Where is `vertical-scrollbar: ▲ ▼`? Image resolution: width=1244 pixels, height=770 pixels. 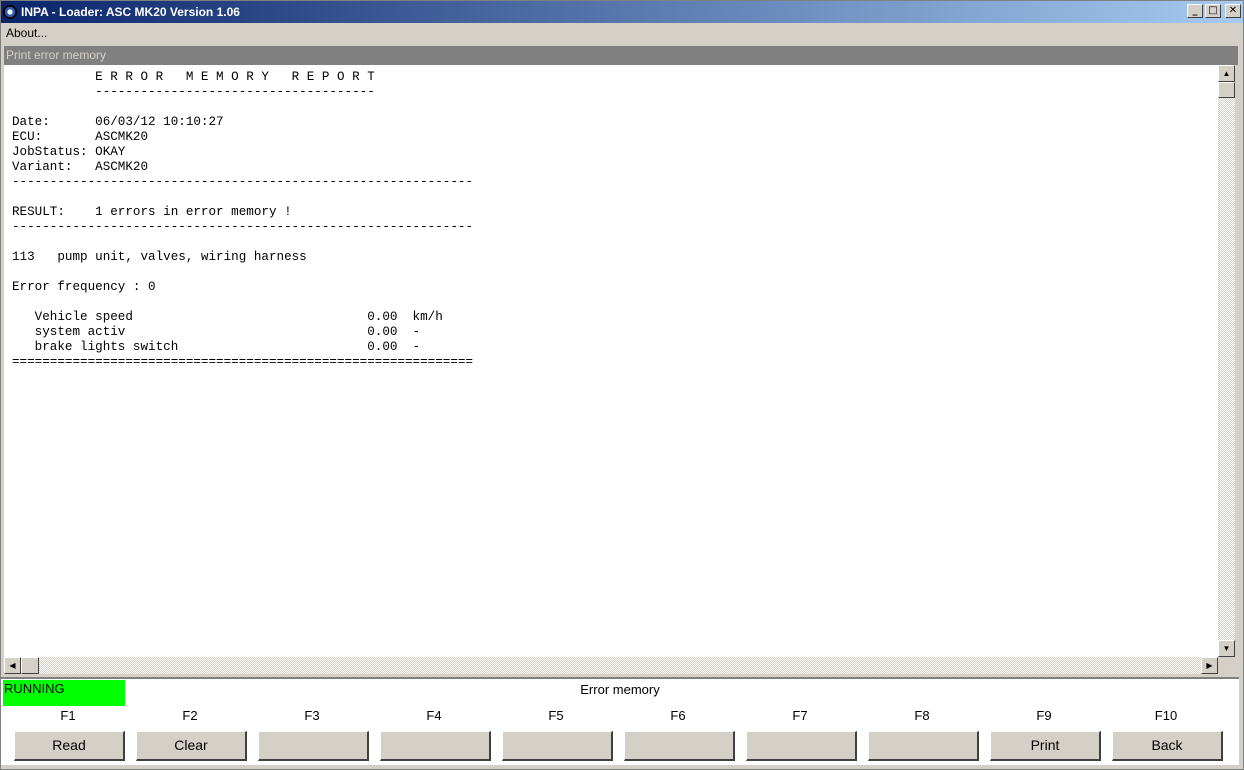 vertical-scrollbar: ▲ ▼ is located at coordinates (1226, 361).